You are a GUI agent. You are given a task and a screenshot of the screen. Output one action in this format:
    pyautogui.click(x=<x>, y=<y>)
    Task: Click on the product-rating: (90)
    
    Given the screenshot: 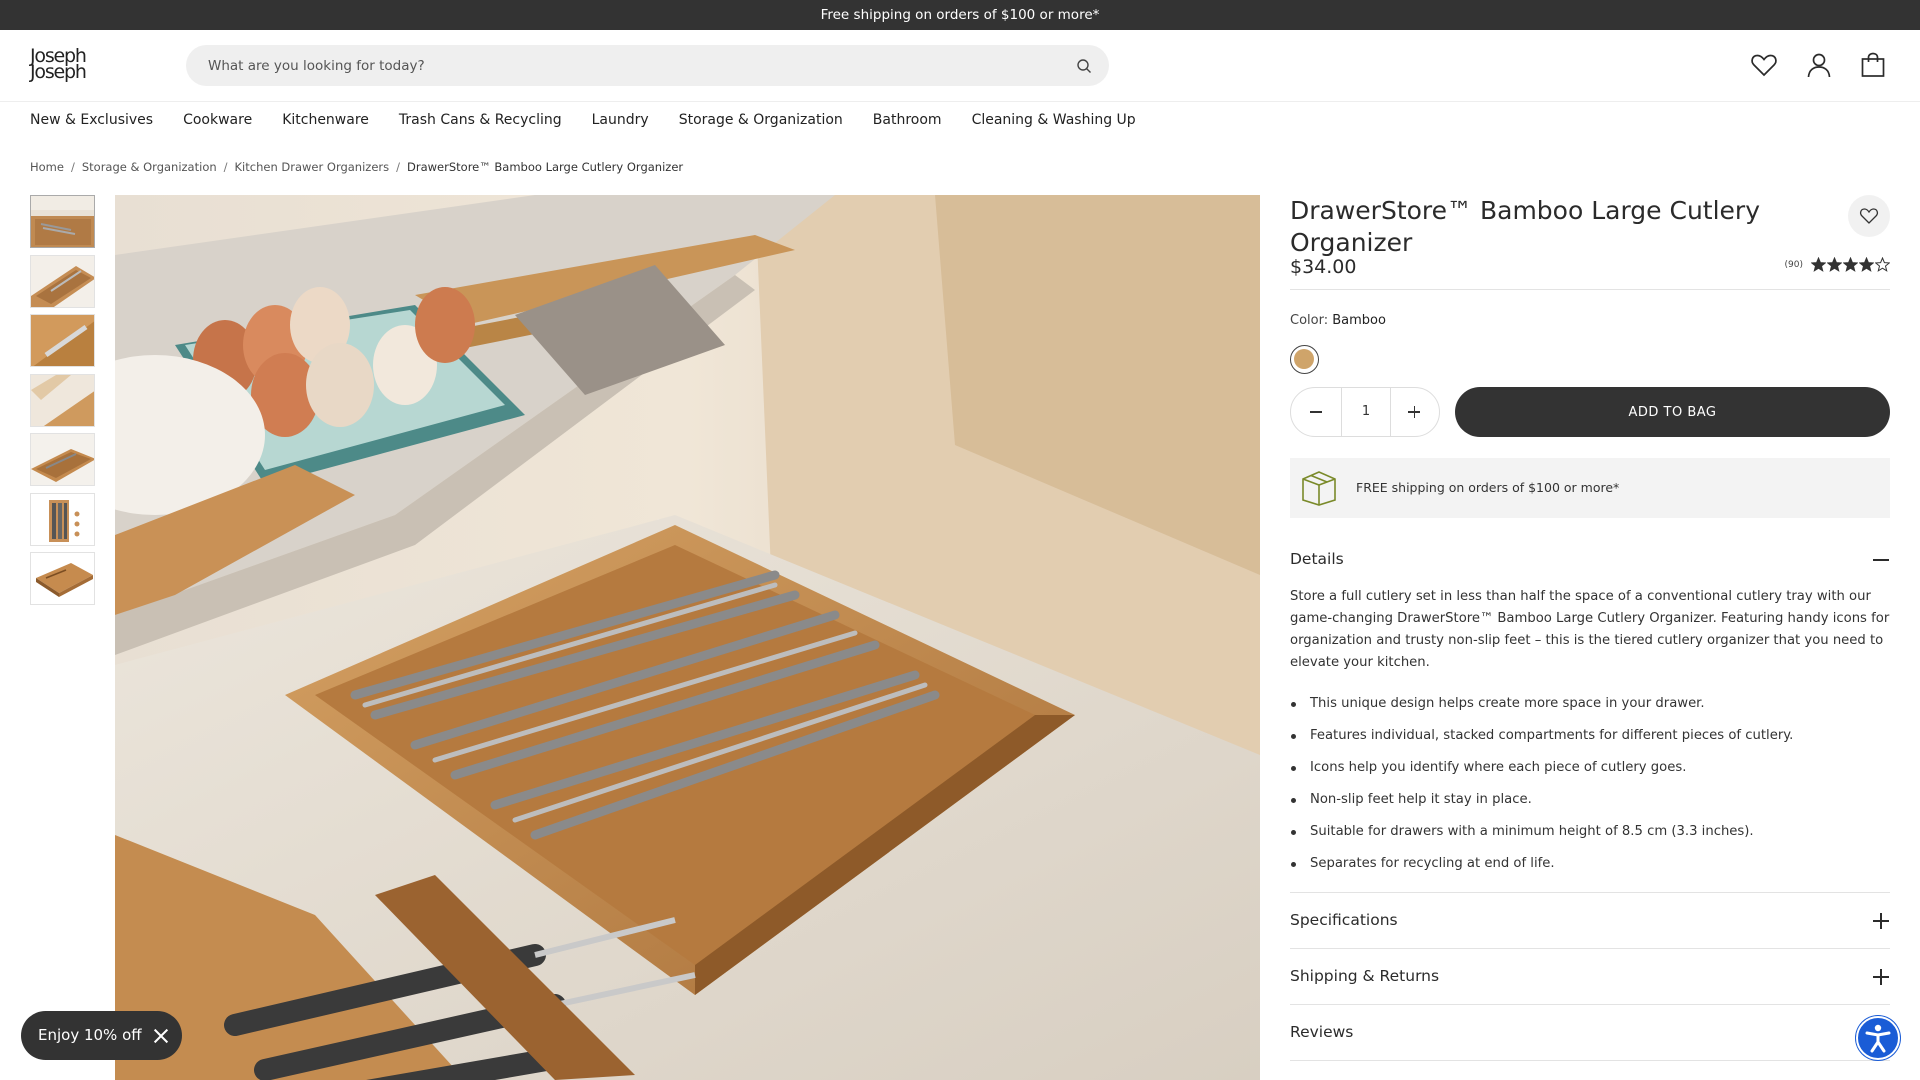 What is the action you would take?
    pyautogui.click(x=1837, y=264)
    